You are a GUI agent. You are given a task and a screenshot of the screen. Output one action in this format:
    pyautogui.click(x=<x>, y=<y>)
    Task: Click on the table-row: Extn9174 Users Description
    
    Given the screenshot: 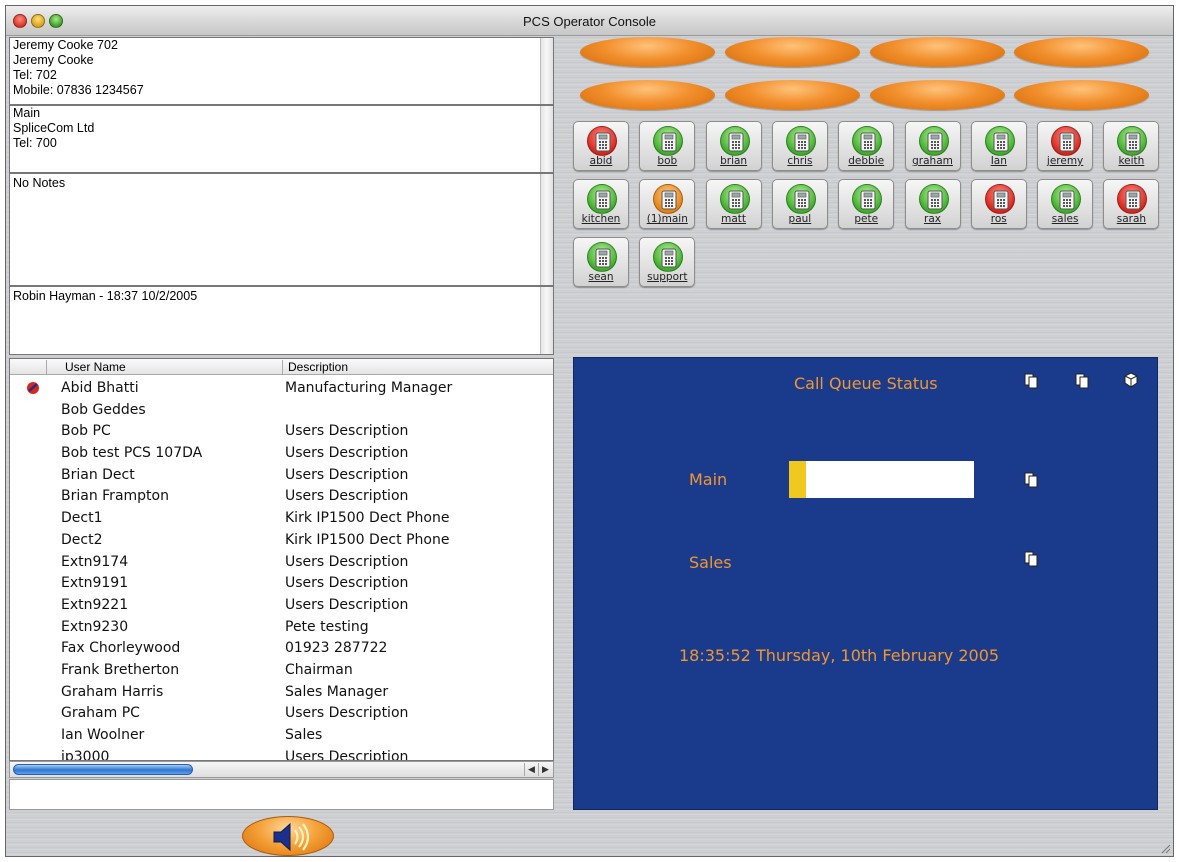 What is the action you would take?
    pyautogui.click(x=281, y=563)
    